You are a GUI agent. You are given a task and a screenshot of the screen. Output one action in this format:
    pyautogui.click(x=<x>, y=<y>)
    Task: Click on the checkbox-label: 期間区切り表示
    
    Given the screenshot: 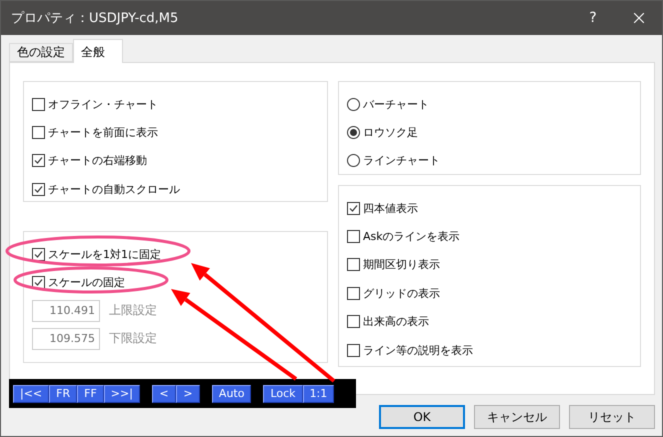 What is the action you would take?
    pyautogui.click(x=401, y=264)
    